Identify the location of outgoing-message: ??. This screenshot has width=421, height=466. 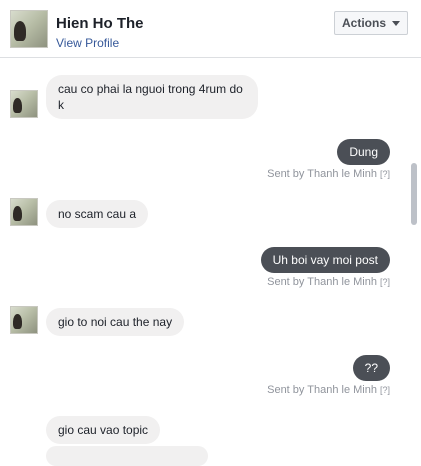
(371, 368).